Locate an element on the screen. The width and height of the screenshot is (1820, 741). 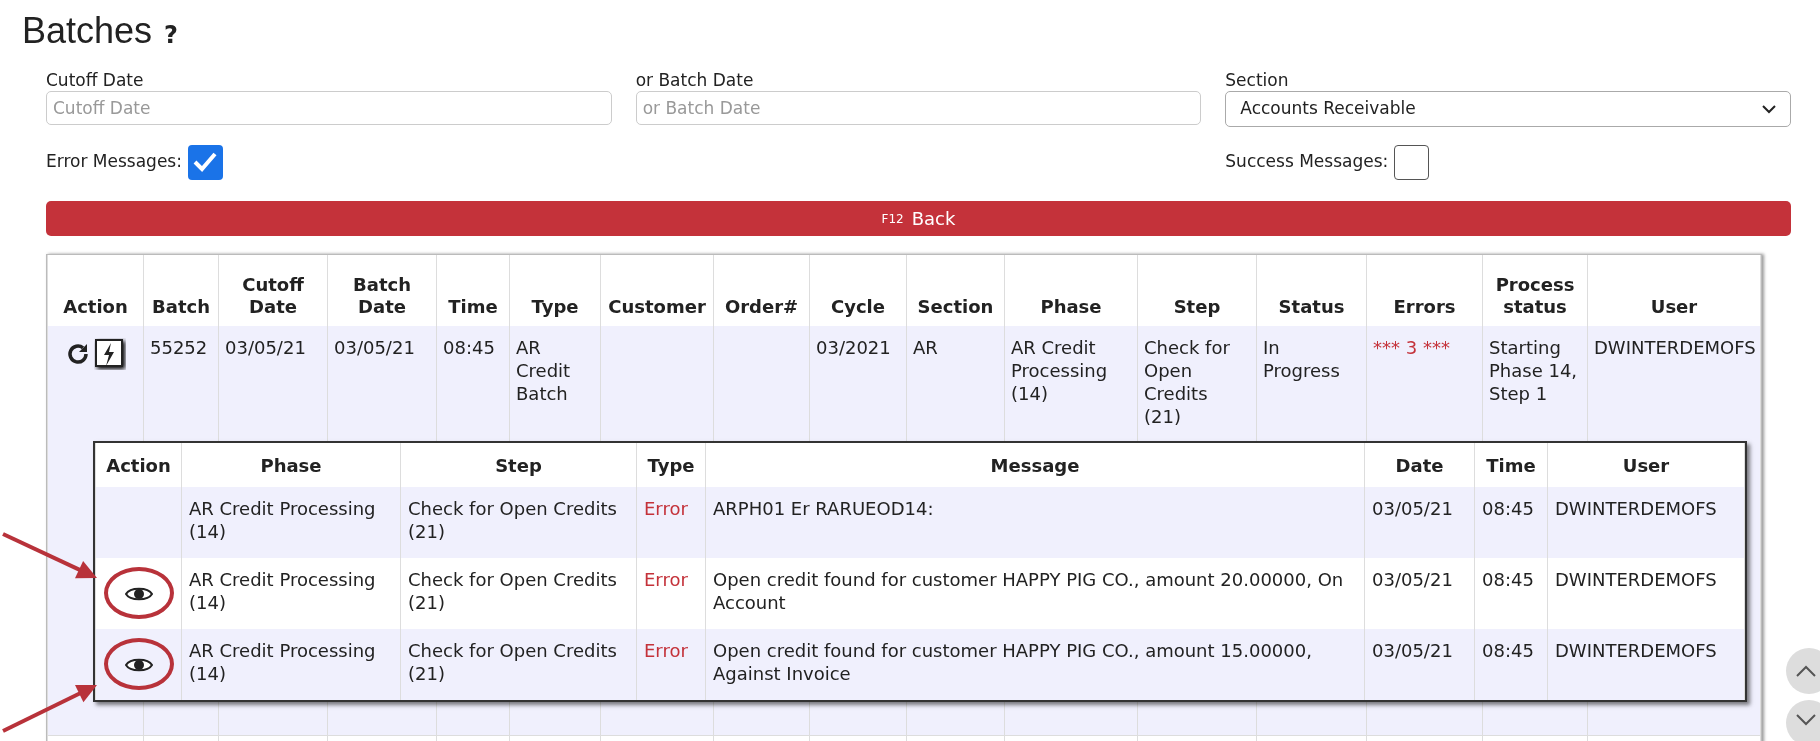
back-button: F12 Back is located at coordinates (918, 218).